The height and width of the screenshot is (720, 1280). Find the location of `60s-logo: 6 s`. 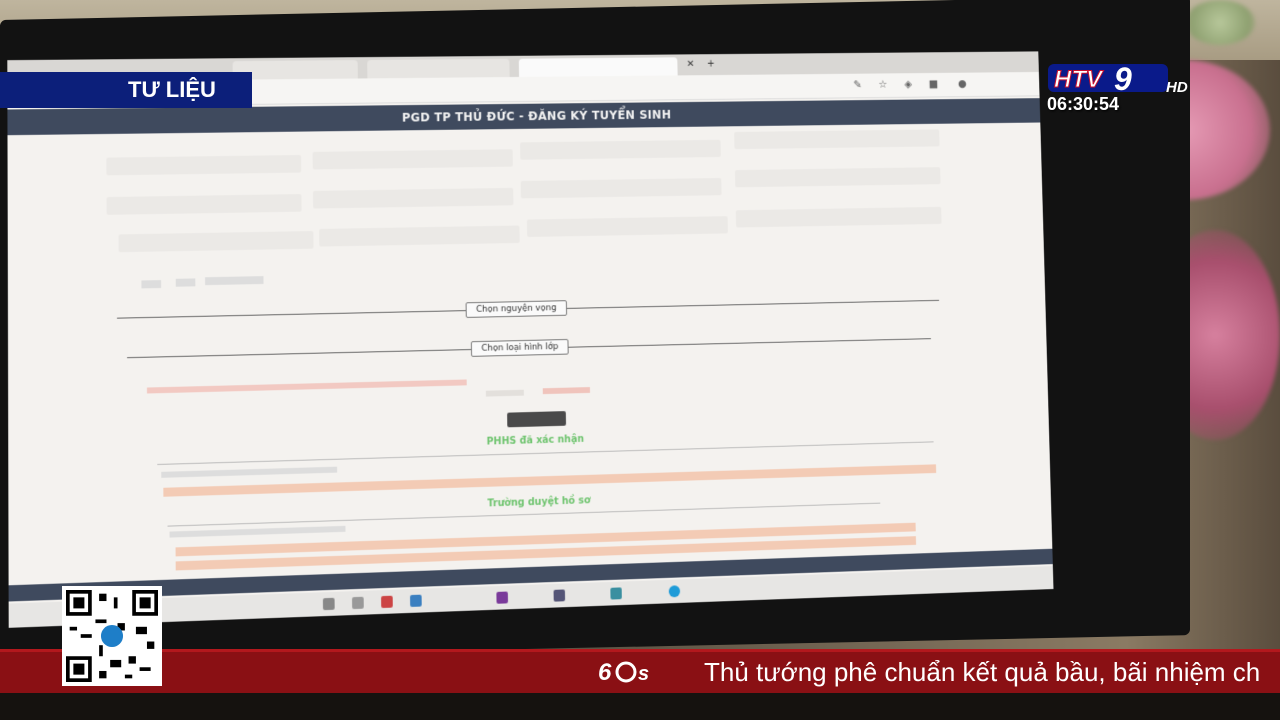

60s-logo: 6 s is located at coordinates (623, 672).